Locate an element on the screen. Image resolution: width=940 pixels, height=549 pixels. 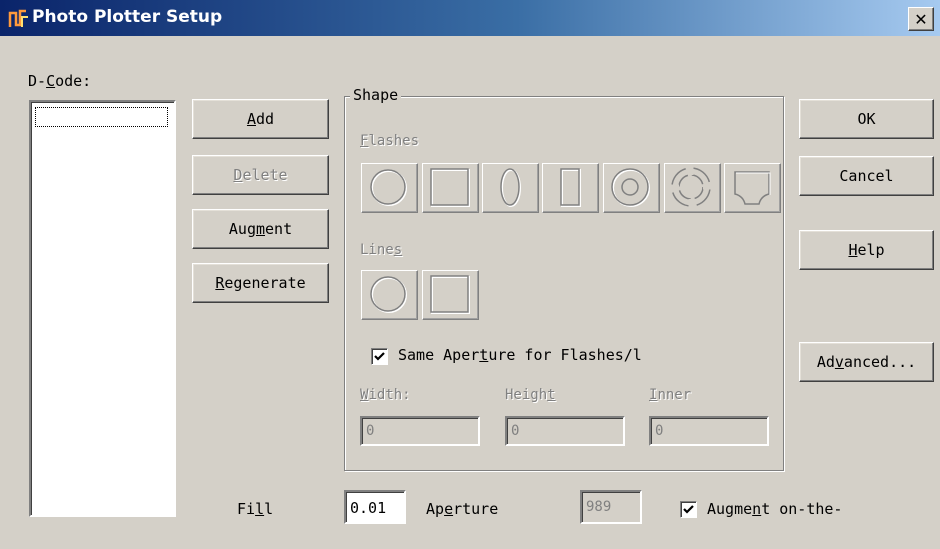
circle-flash-icon is located at coordinates (388, 187).